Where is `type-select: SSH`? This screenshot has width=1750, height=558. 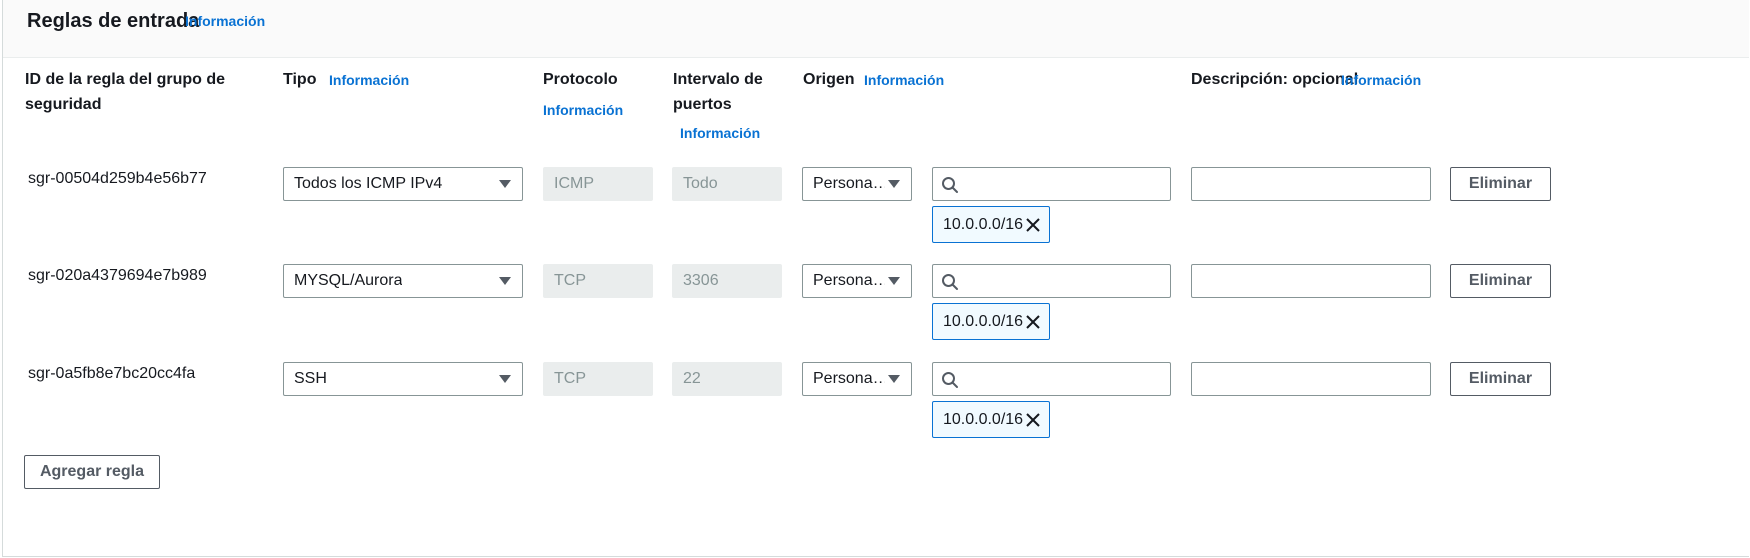 type-select: SSH is located at coordinates (403, 379).